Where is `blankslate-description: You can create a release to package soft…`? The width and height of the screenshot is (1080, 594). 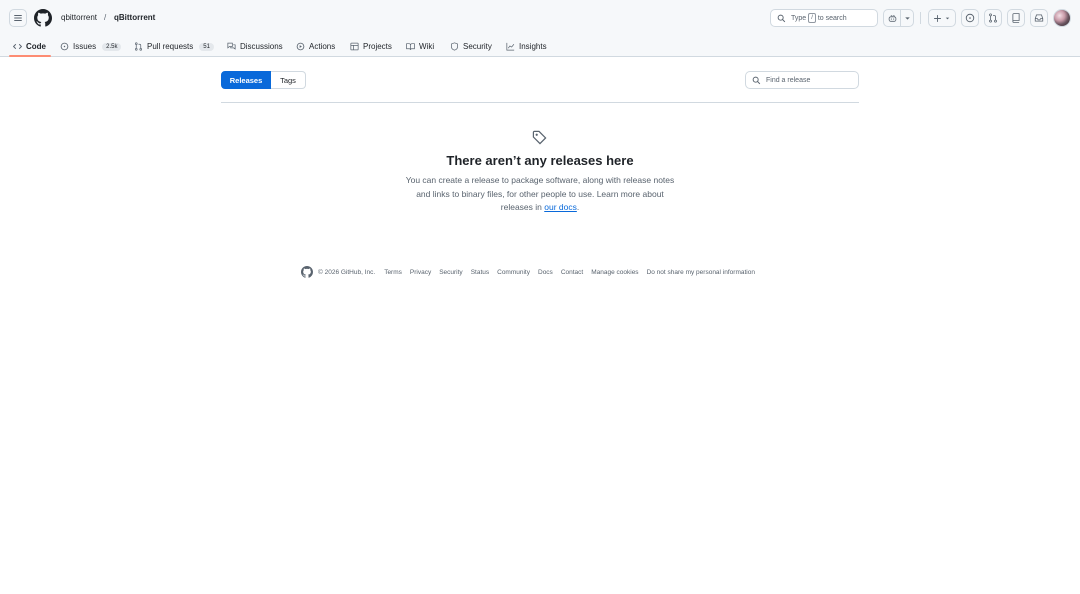
blankslate-description: You can create a release to package soft… is located at coordinates (540, 194).